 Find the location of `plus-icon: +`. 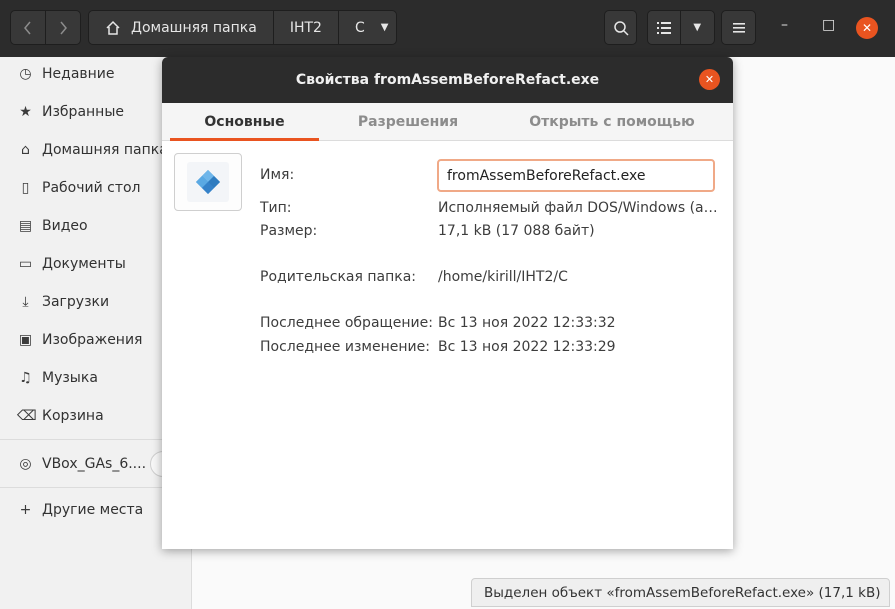

plus-icon: + is located at coordinates (25, 510).